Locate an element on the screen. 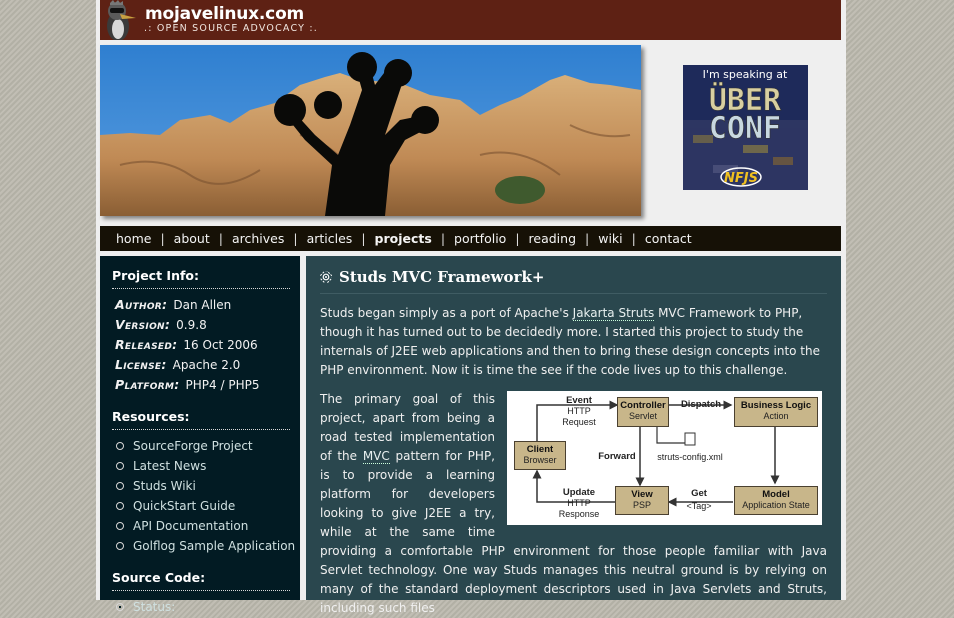 The width and height of the screenshot is (954, 618). project-info-heading: Project Info: is located at coordinates (201, 278).